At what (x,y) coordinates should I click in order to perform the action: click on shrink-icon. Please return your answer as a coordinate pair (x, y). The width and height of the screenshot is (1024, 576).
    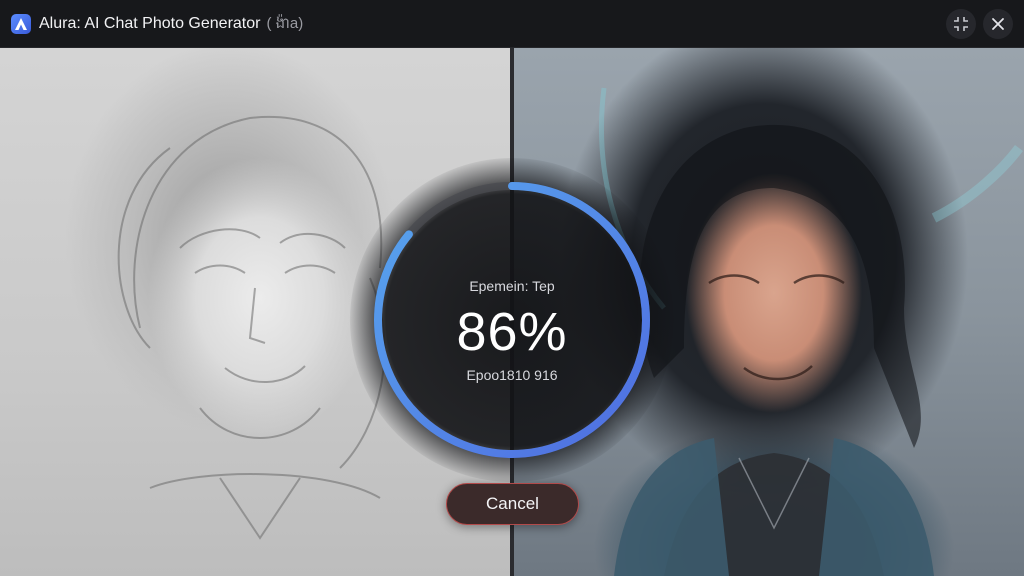
    Looking at the image, I should click on (961, 24).